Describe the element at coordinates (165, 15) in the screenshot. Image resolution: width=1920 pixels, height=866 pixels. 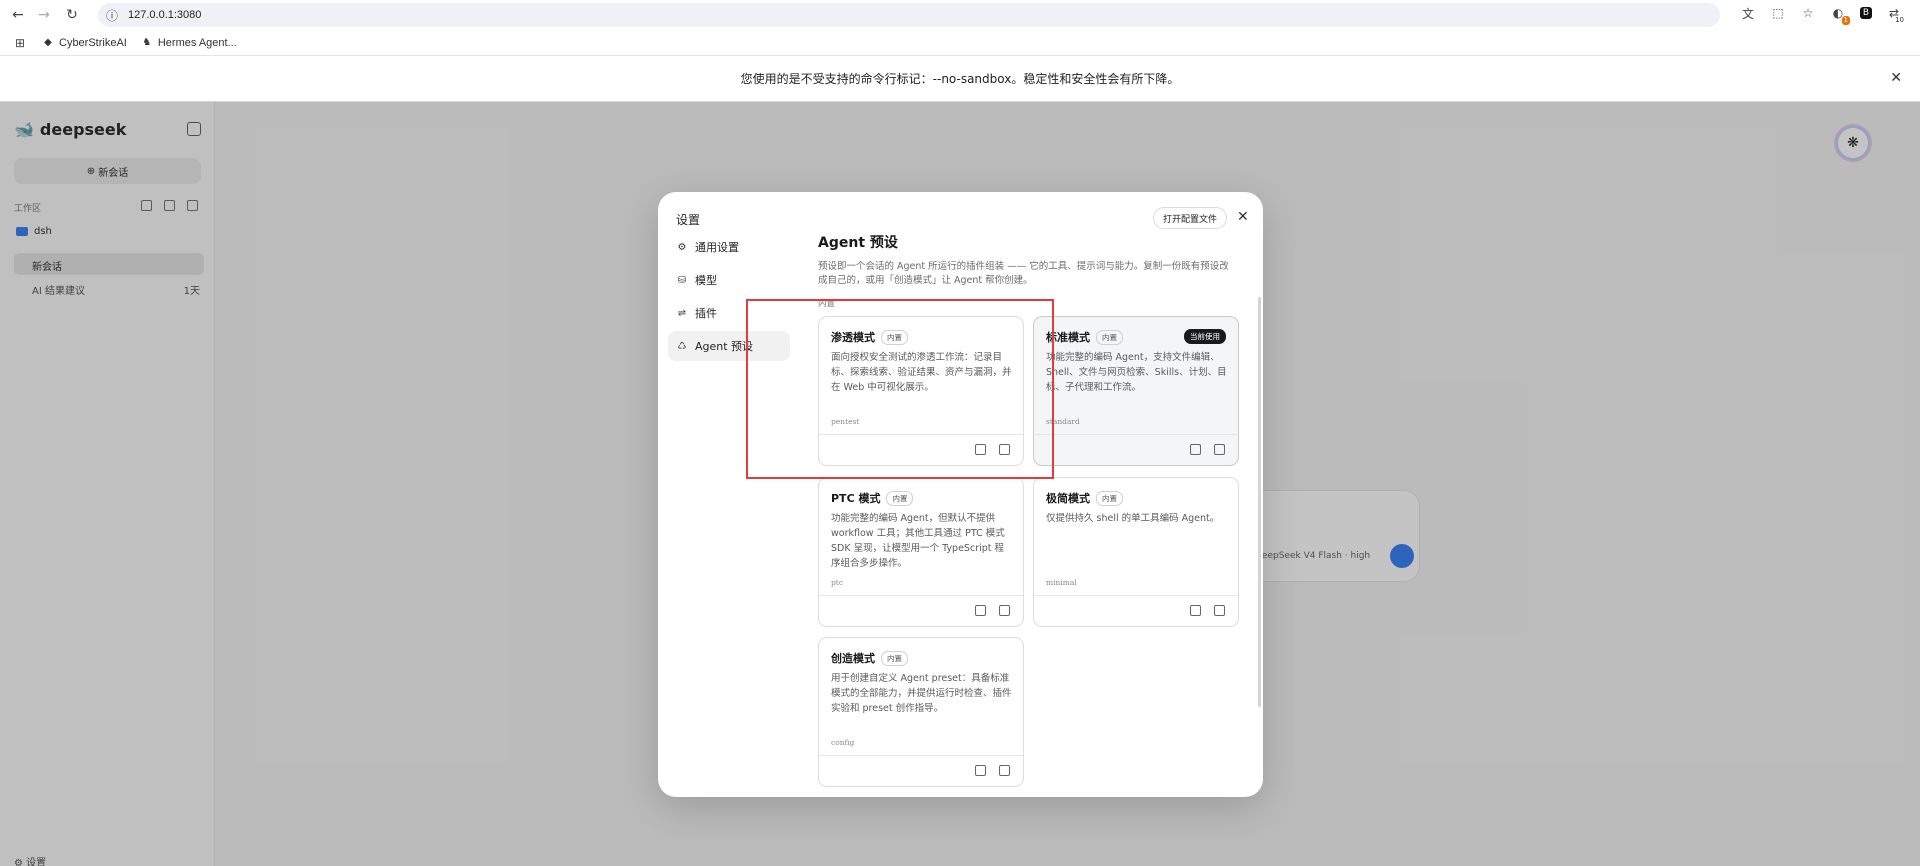
I see `url-text: 127.0.0.1:3080` at that location.